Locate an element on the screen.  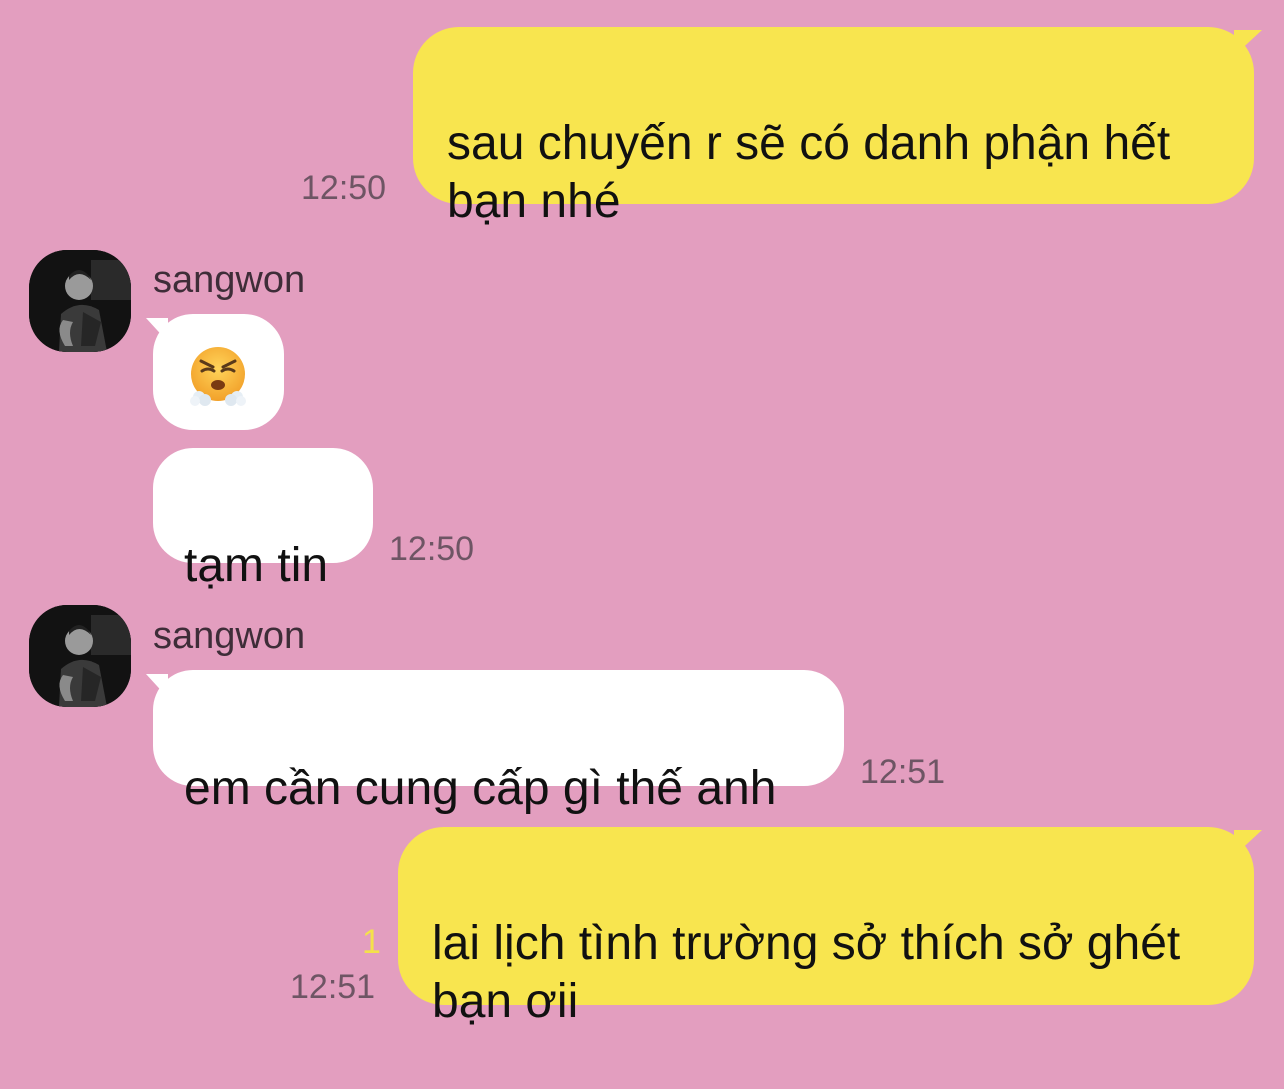
face-with-steam-from-nose-icon is located at coordinates (218, 376).